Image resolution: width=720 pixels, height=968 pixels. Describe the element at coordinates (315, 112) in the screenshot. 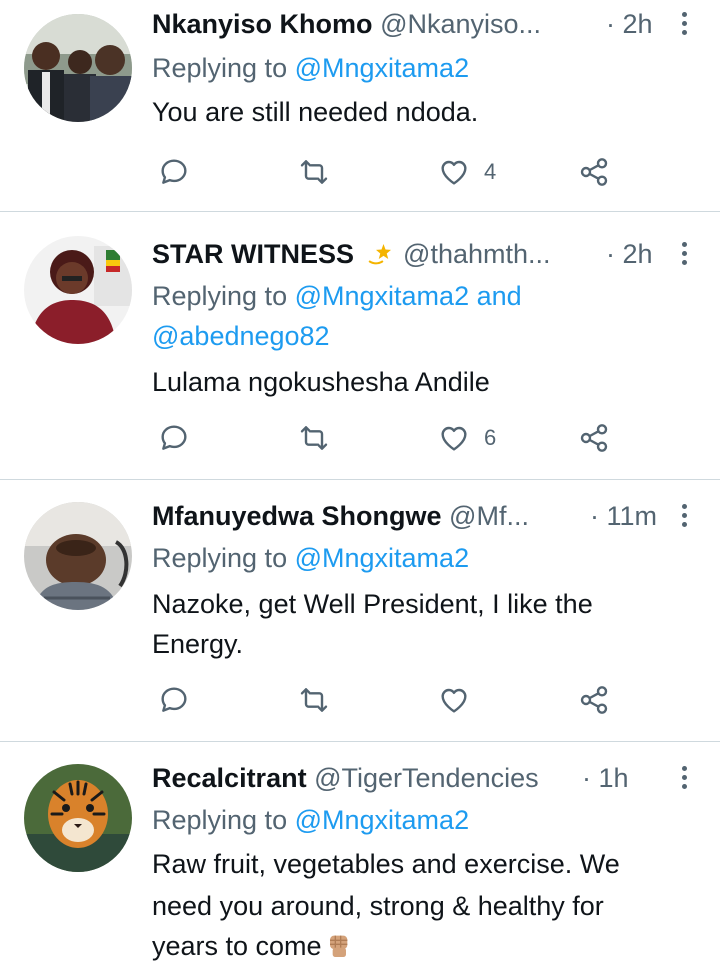

I see `tweet-text: You are still needed ndoda.` at that location.